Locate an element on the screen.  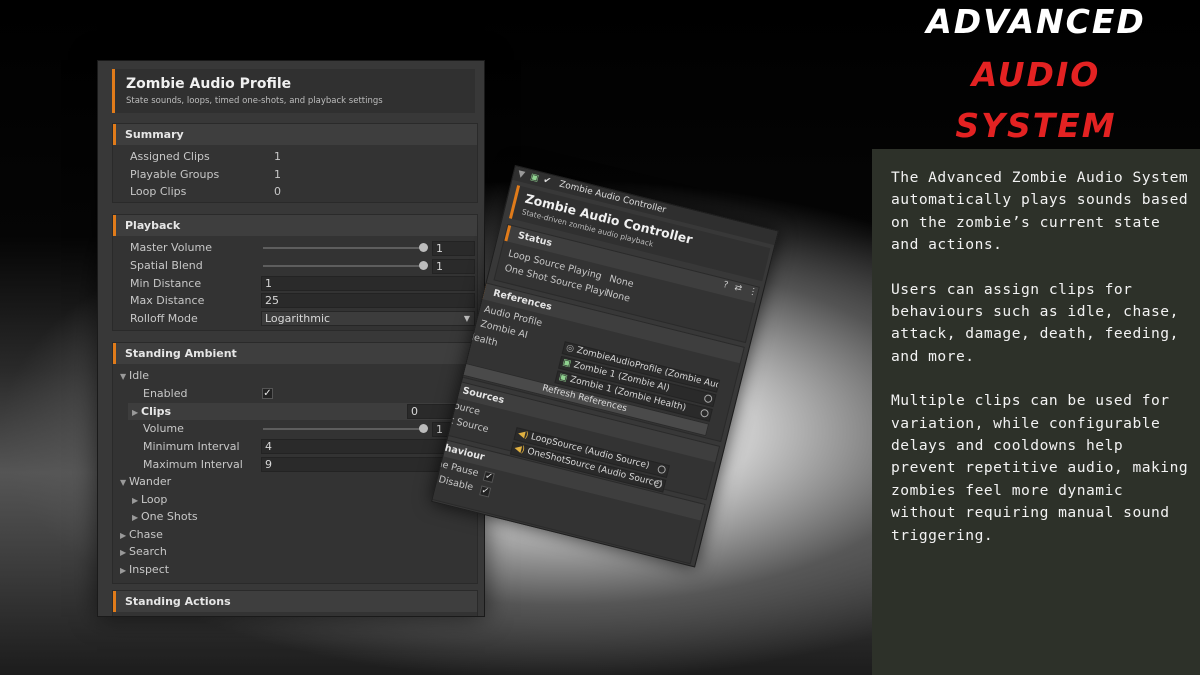
title-line-audio: AUDIO is located at coordinates (1036, 74).